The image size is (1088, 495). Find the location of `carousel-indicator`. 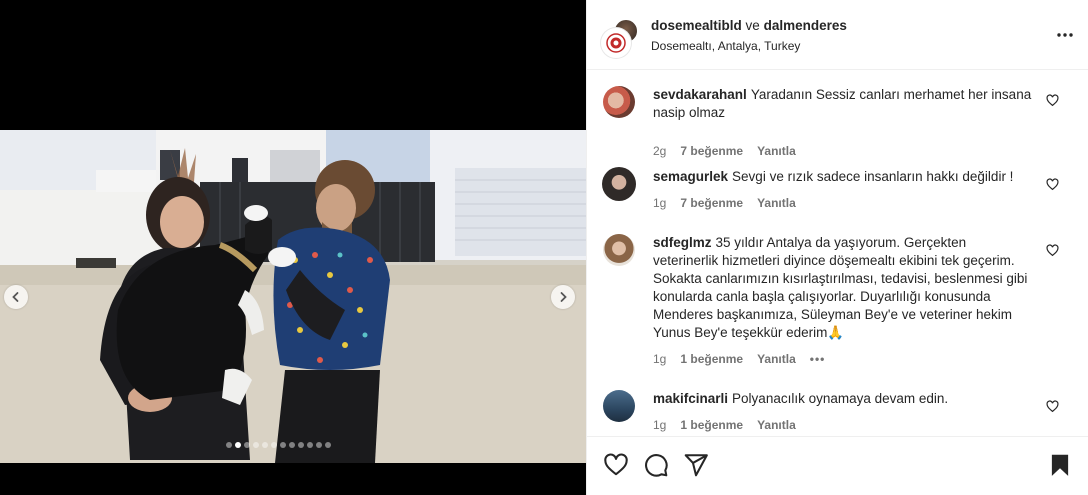

carousel-indicator is located at coordinates (278, 445).